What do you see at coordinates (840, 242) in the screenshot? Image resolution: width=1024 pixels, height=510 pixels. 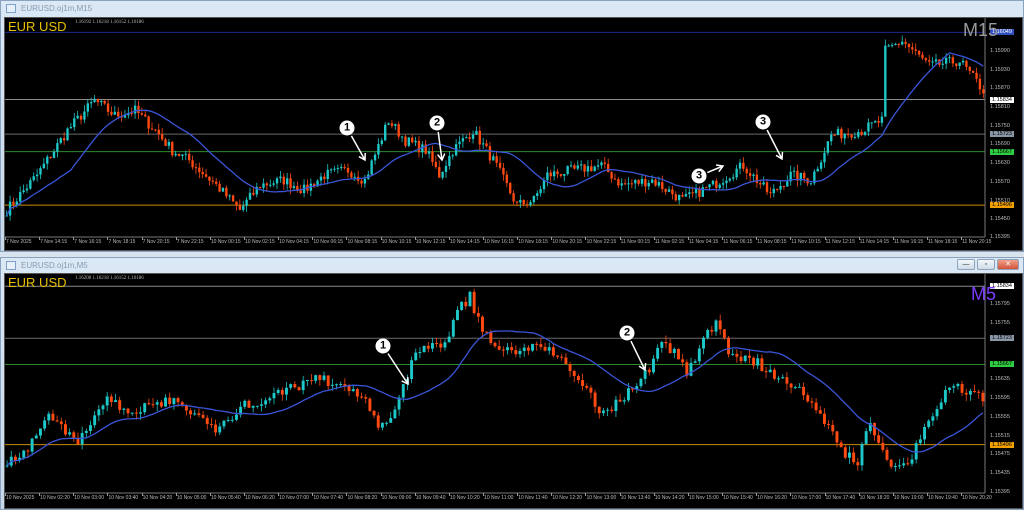 I see `time-axis-label: 11 Nov 12:15` at bounding box center [840, 242].